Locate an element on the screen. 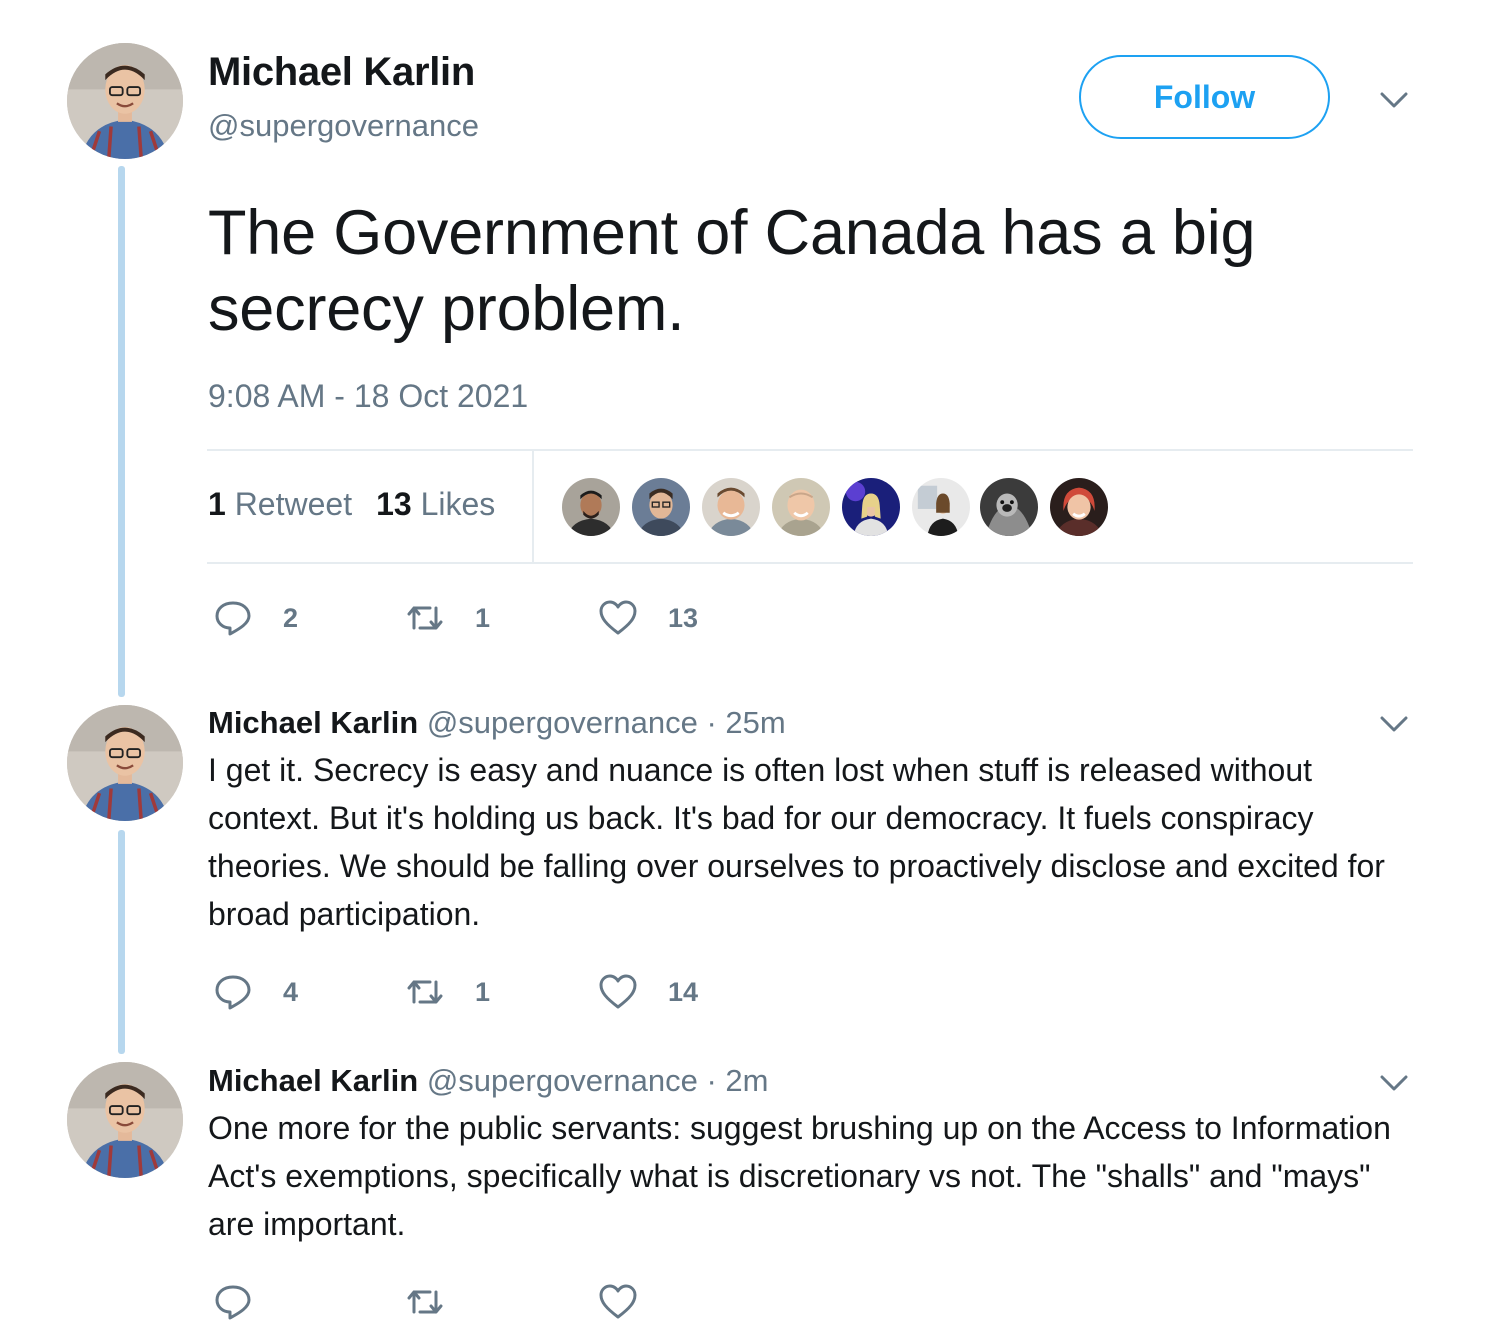 The width and height of the screenshot is (1492, 1344). retweet-action is located at coordinates (440, 1302).